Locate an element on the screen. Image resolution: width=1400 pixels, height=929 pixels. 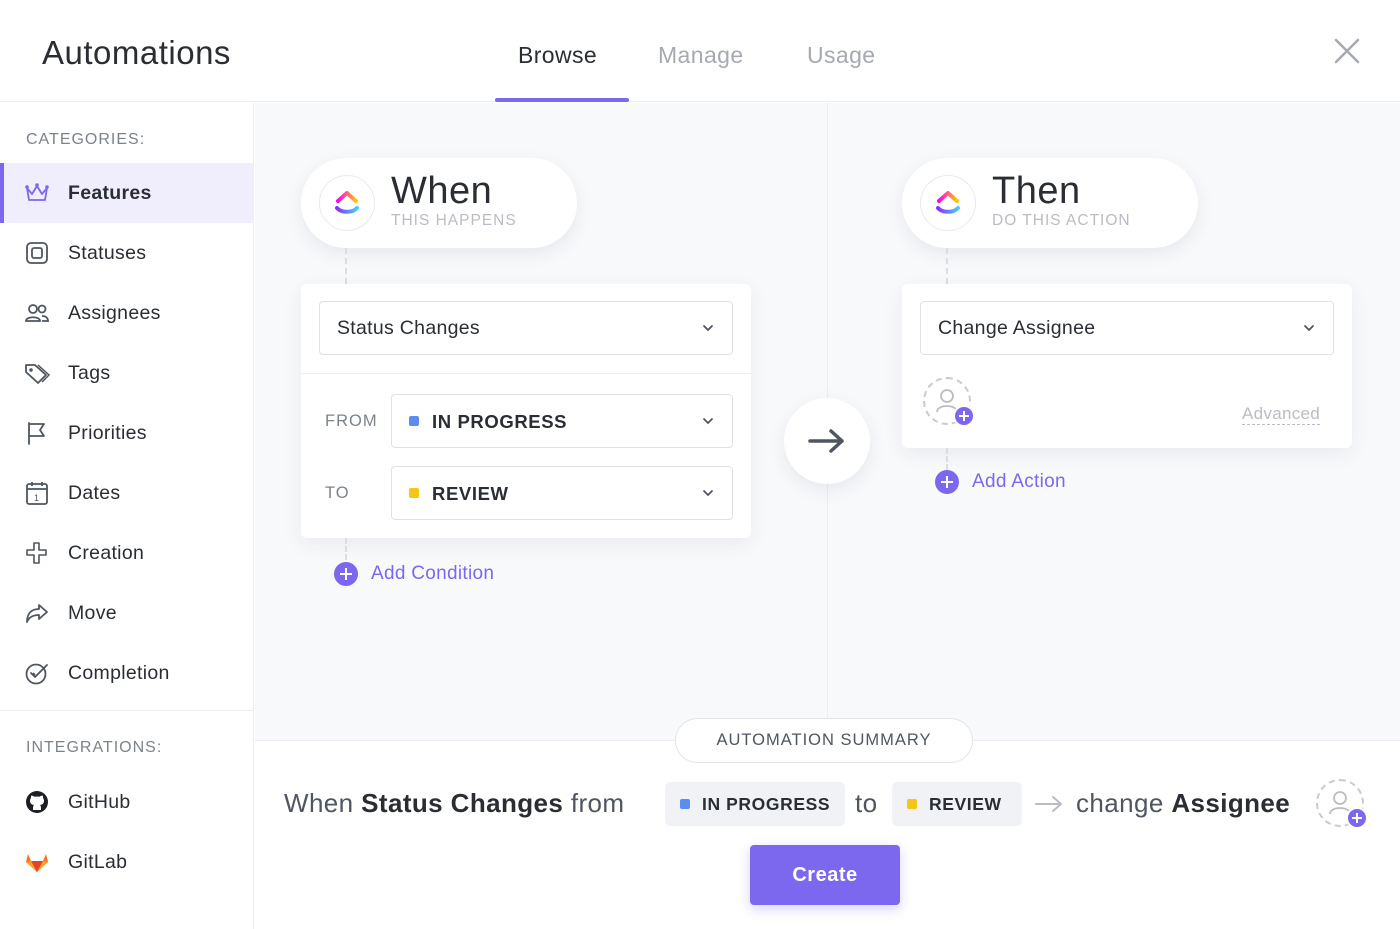
svg-text: 1 is located at coordinates (36, 498).